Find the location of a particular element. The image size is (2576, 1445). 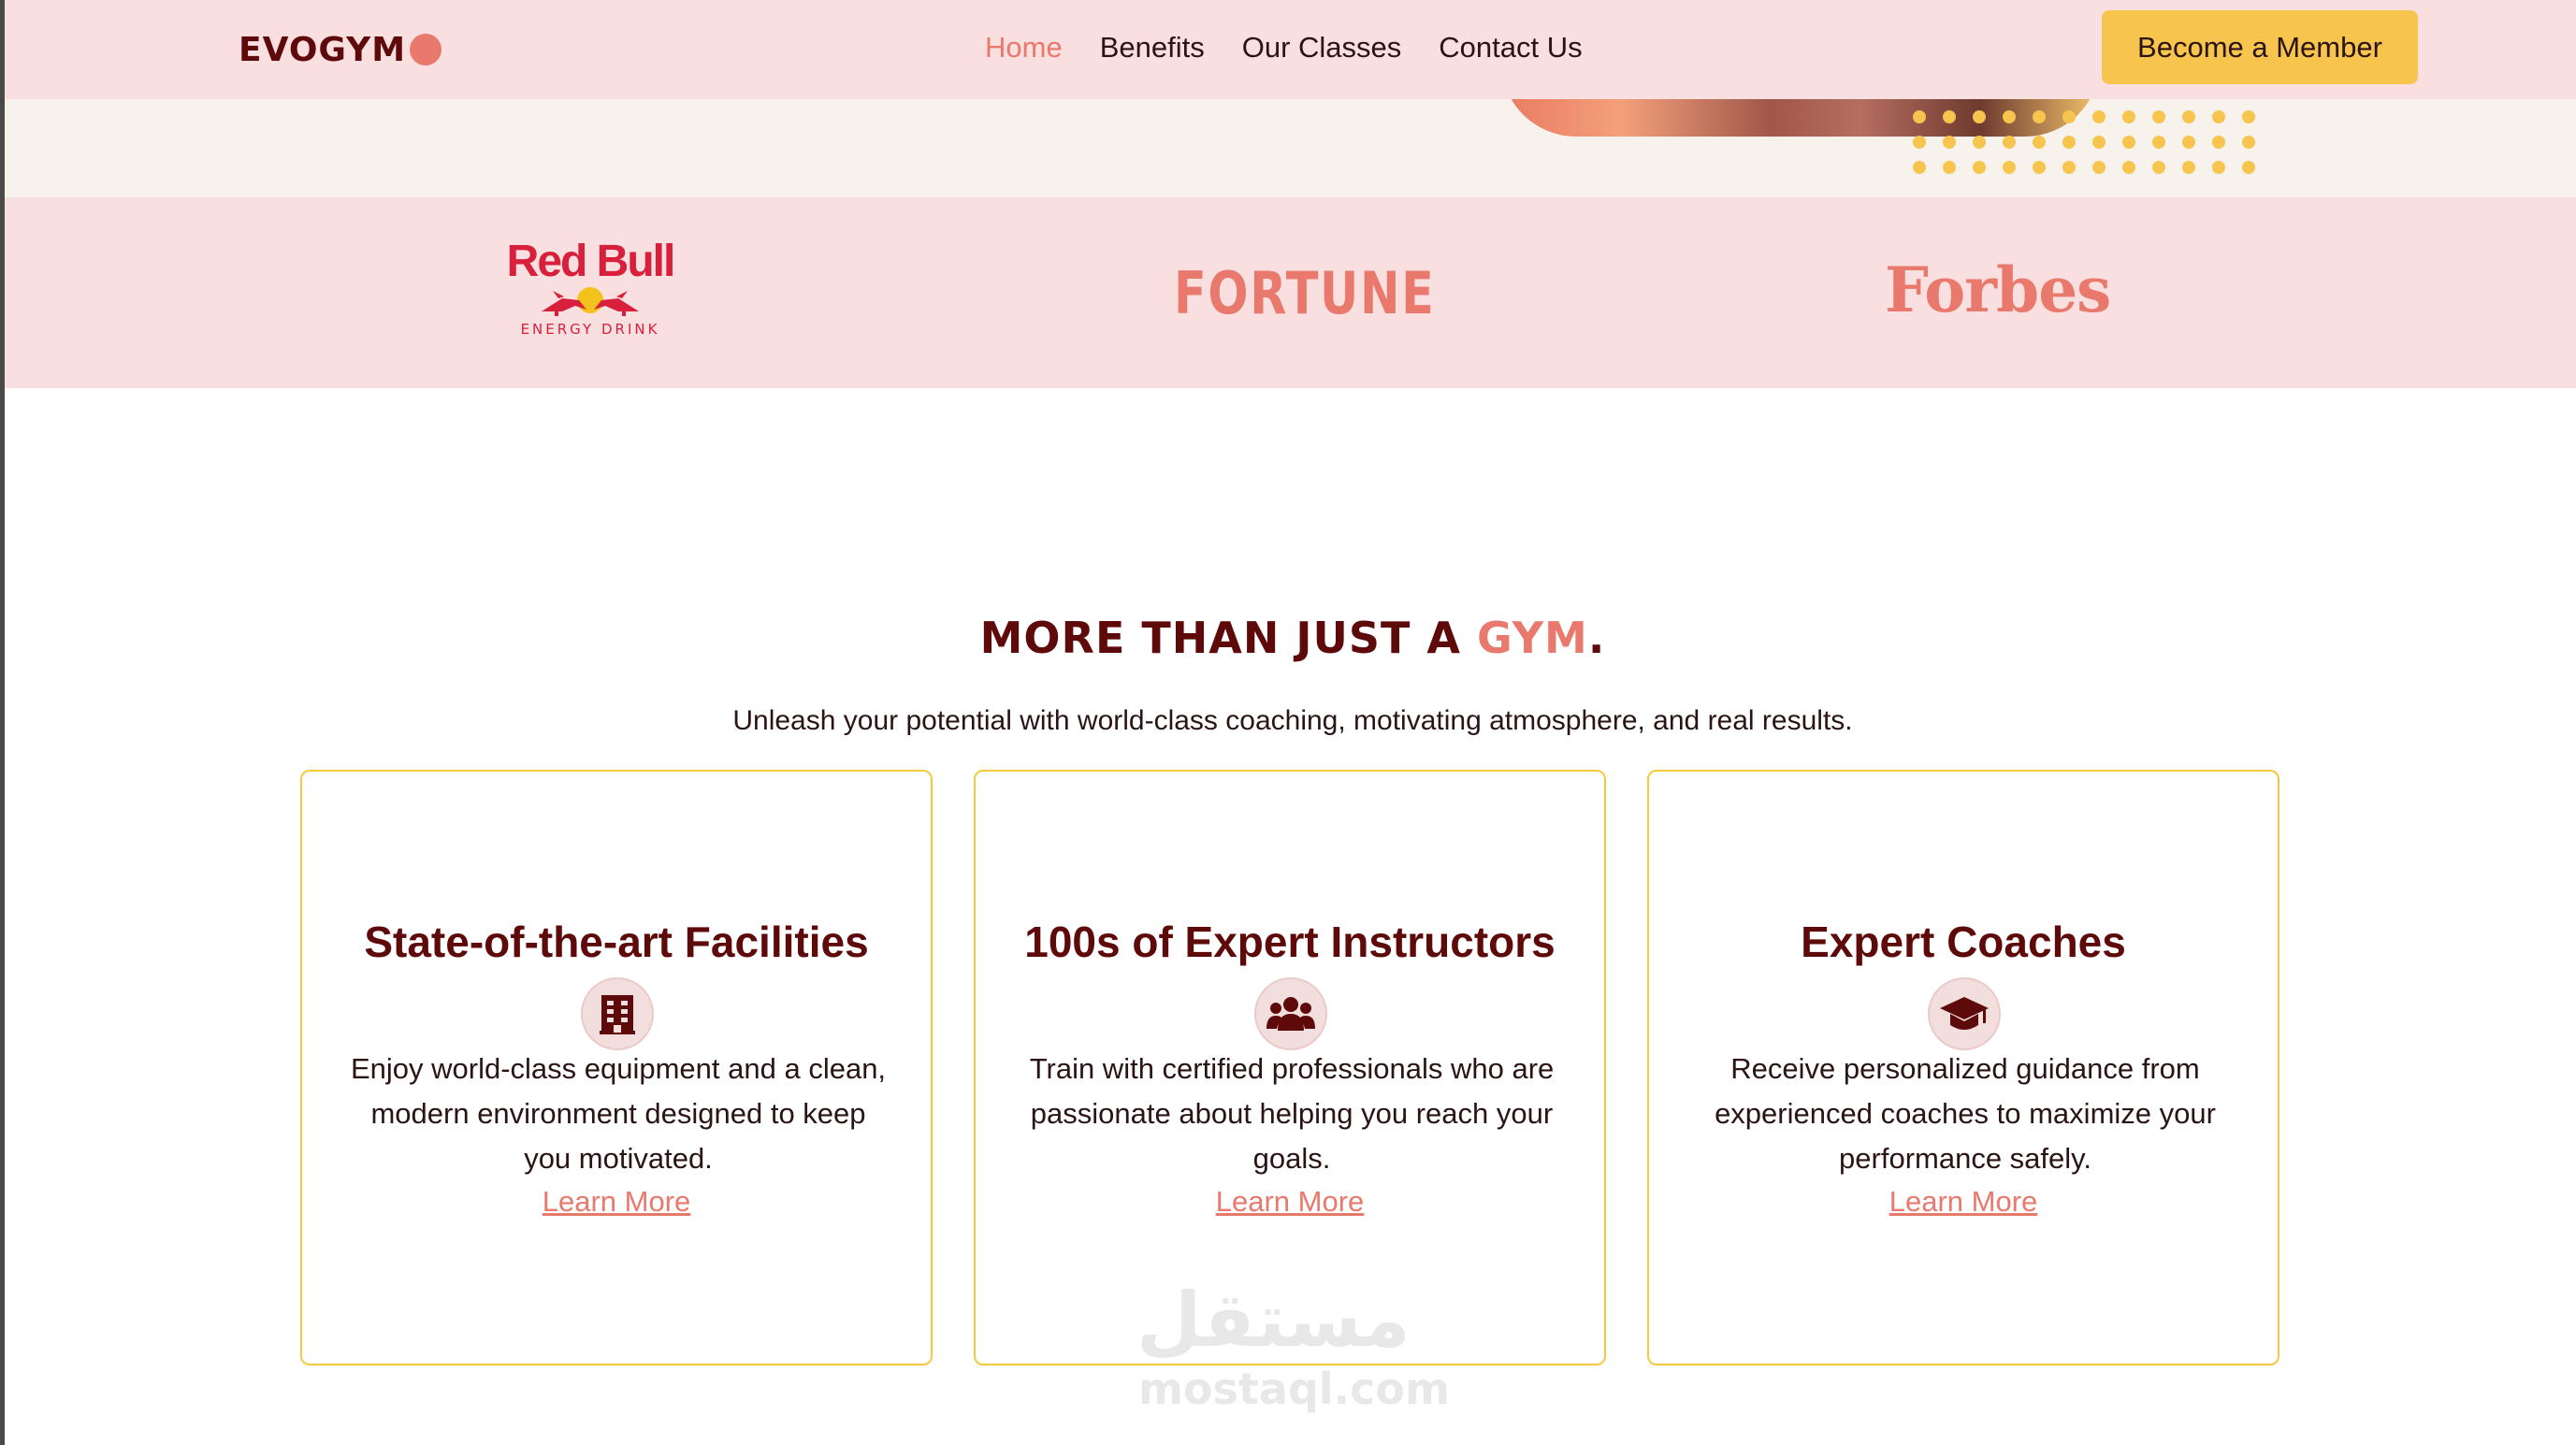

users-icon is located at coordinates (1290, 1013).